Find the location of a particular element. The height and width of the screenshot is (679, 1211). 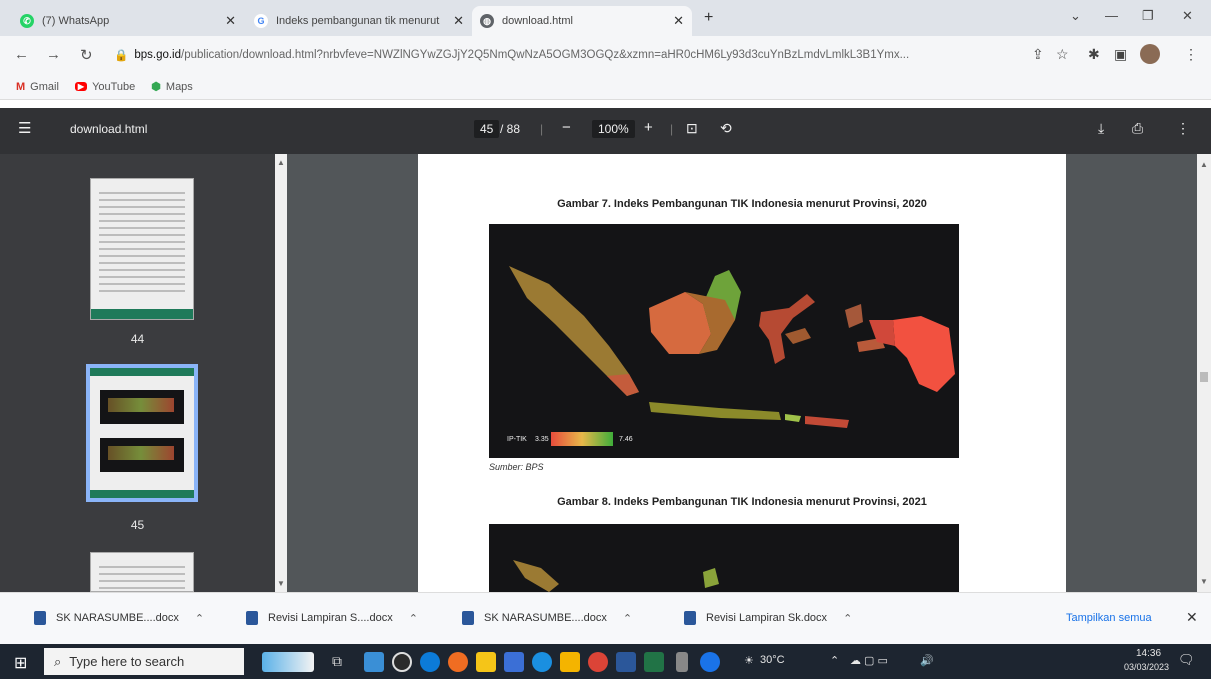

globe-icon: ◍ is located at coordinates (487, 21).